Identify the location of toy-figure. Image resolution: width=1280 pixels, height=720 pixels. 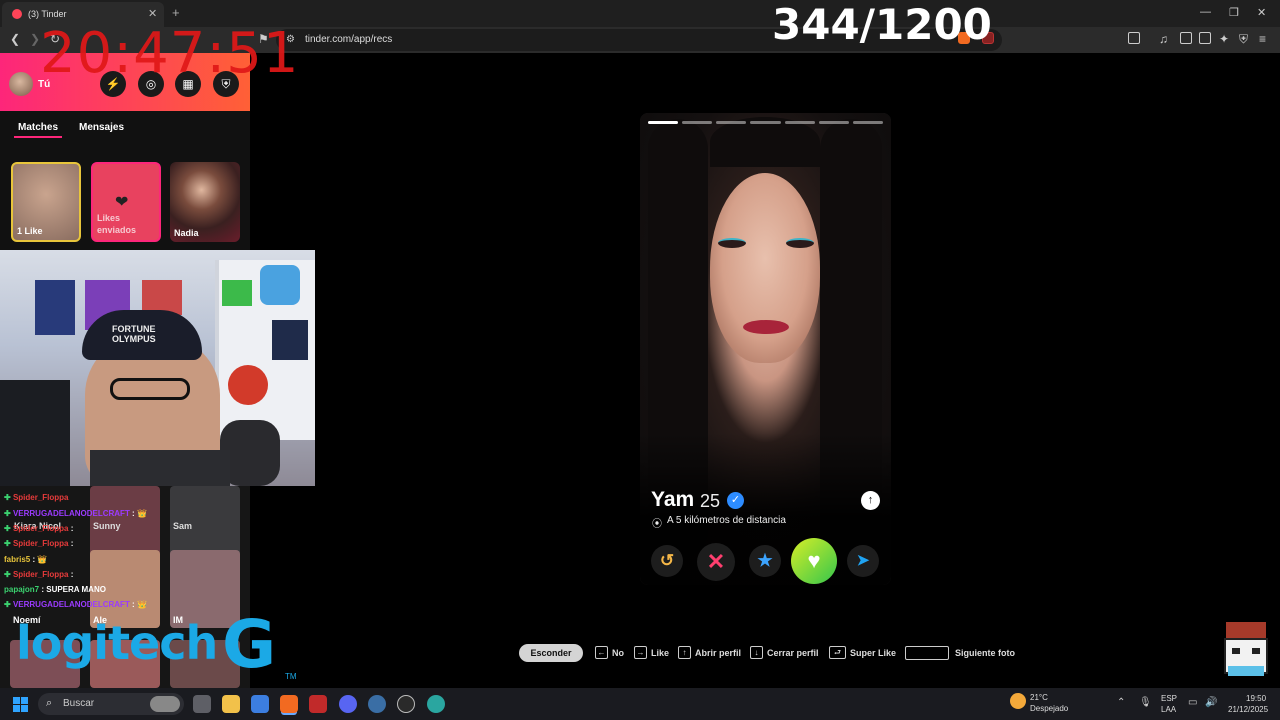
(237, 293).